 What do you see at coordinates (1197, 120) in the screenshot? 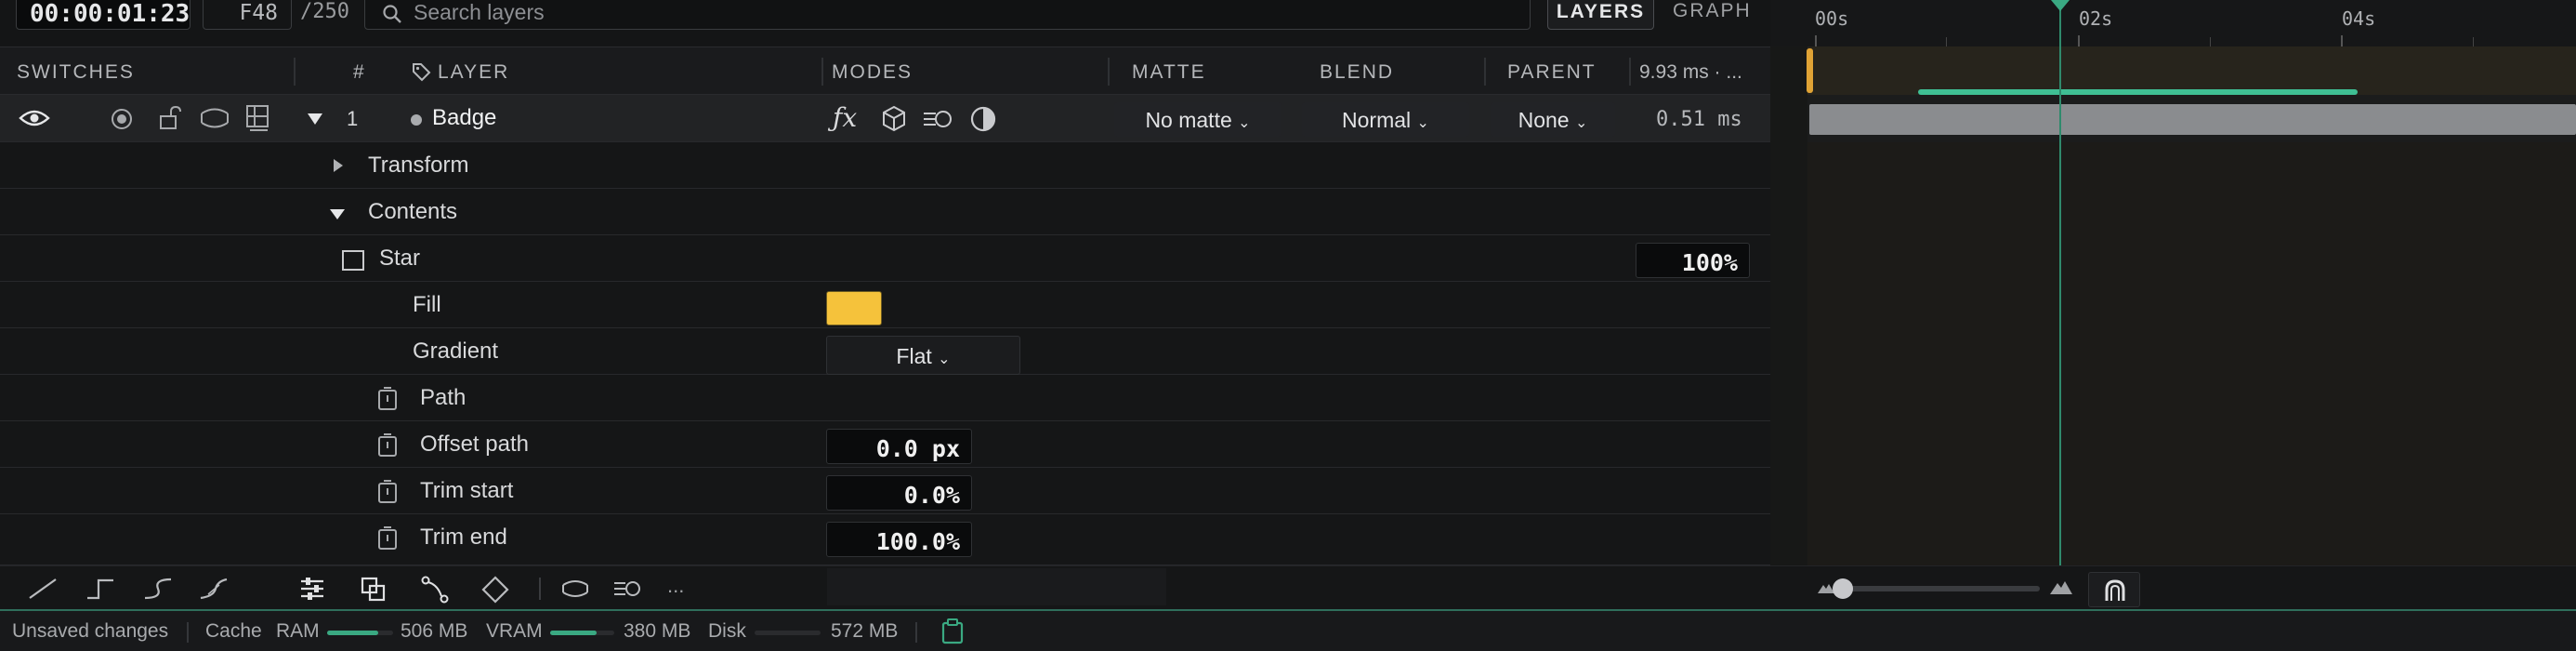
I see `matte-dropdown: No matte ⌄` at bounding box center [1197, 120].